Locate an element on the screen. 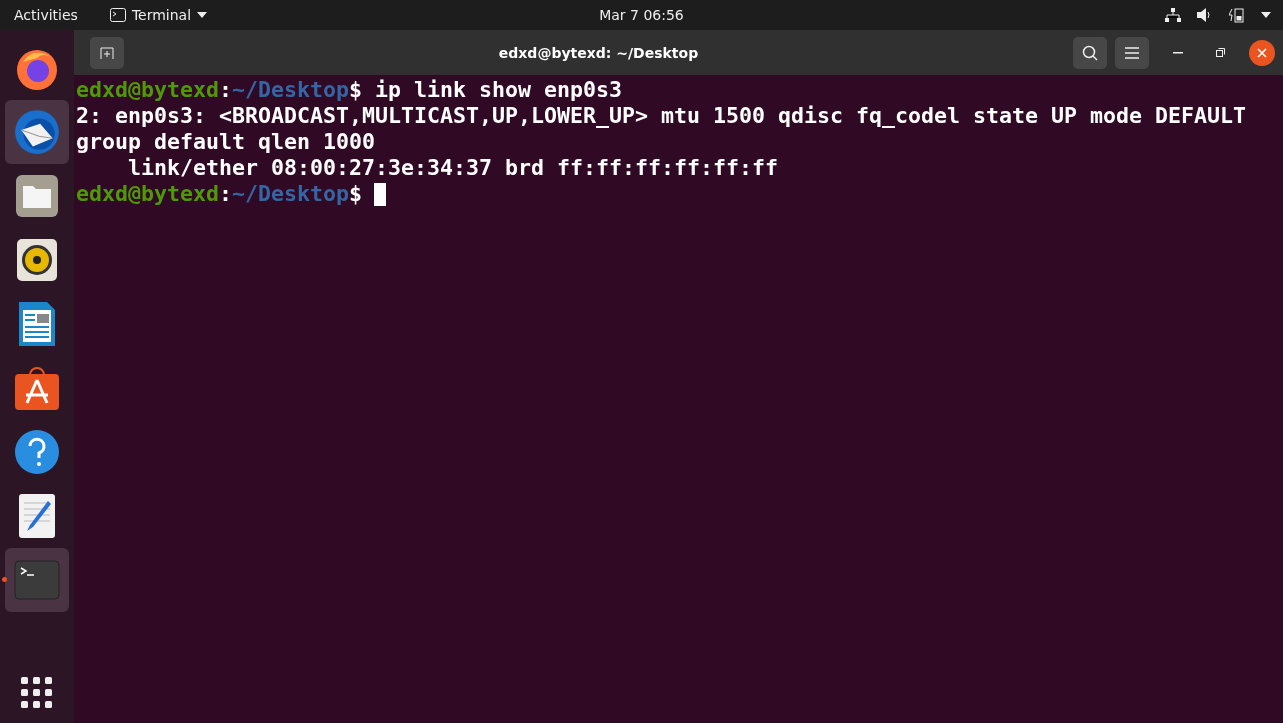 The width and height of the screenshot is (1283, 723). text-editor-icon is located at coordinates (37, 516).